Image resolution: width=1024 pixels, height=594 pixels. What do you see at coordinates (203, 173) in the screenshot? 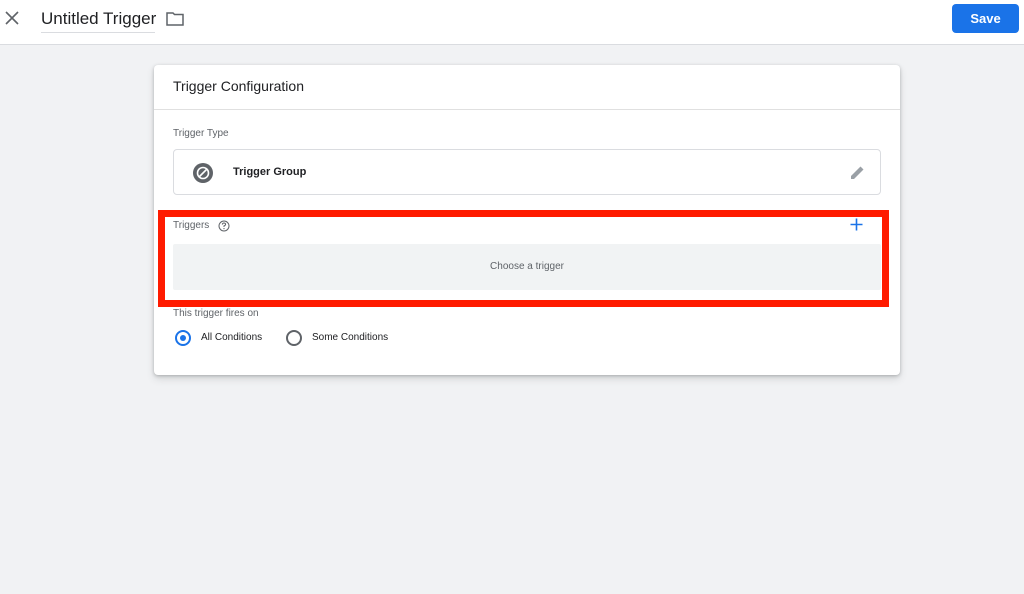
I see `trigger-group-icon` at bounding box center [203, 173].